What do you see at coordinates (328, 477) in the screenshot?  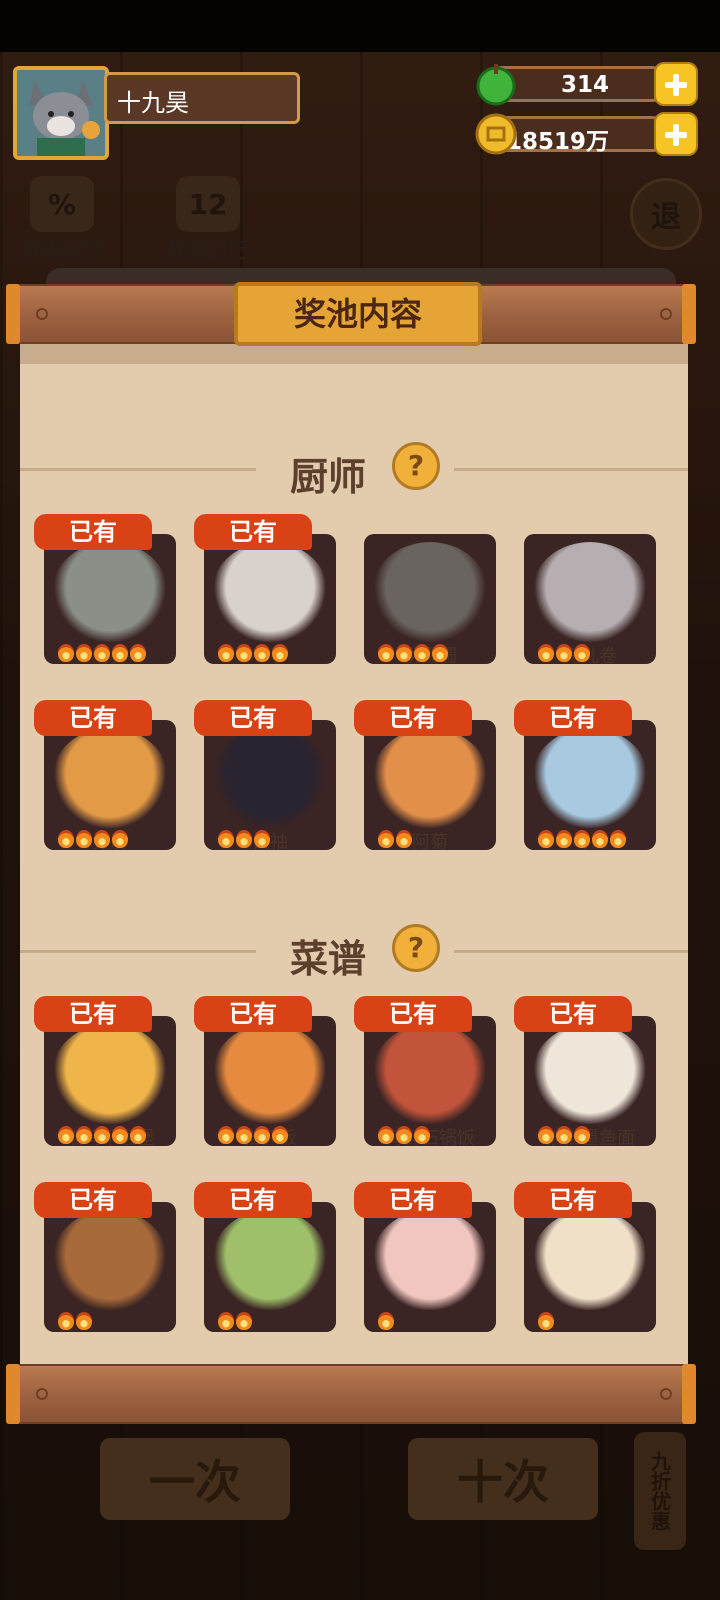 I see `chef-section-title: 厨师` at bounding box center [328, 477].